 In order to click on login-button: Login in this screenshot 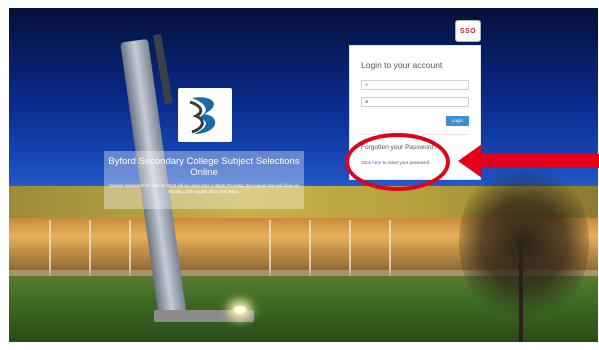, I will do `click(457, 121)`.